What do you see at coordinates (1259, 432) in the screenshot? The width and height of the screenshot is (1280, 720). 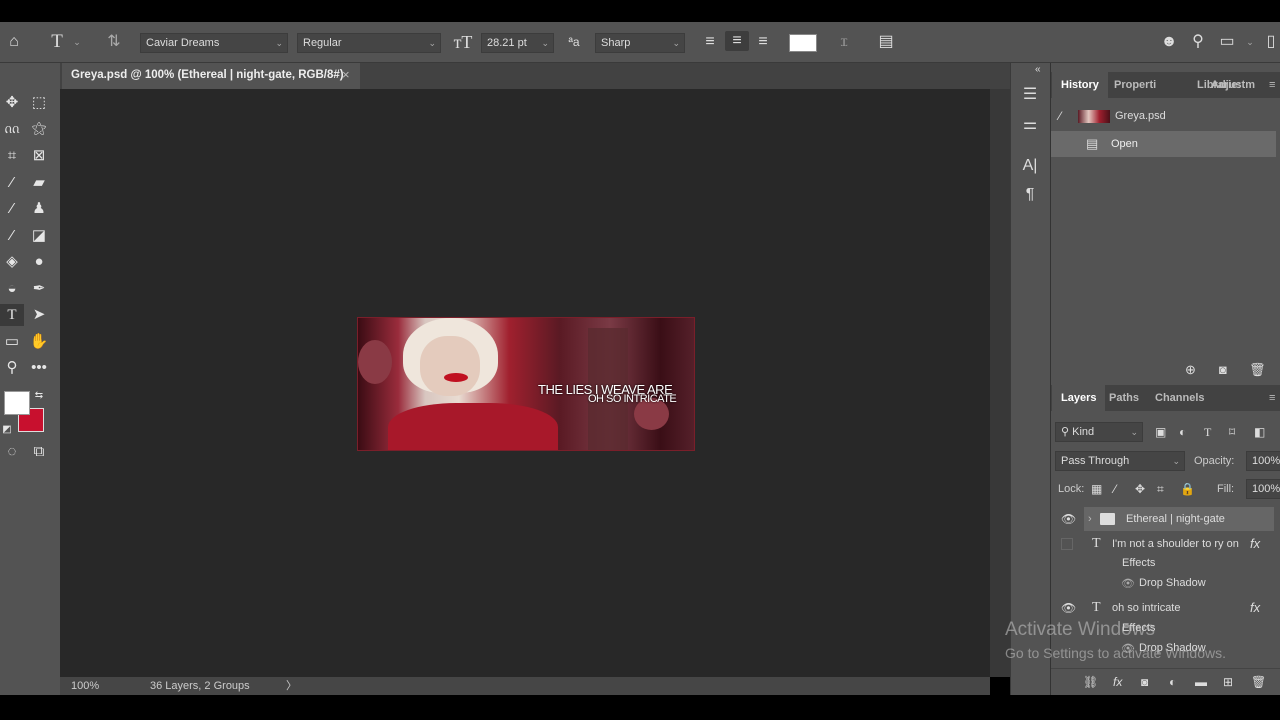 I see `filter-smart-object-icon: ◧` at bounding box center [1259, 432].